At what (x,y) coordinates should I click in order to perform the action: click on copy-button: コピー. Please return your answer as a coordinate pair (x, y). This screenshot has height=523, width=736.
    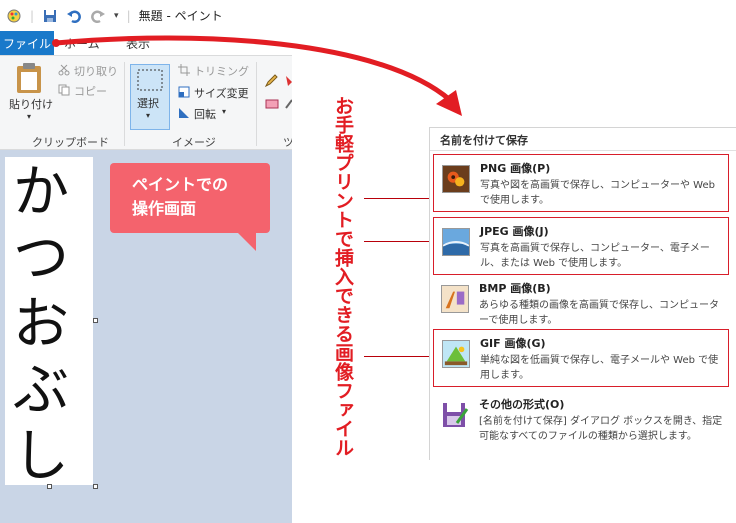
    Looking at the image, I should click on (90, 91).